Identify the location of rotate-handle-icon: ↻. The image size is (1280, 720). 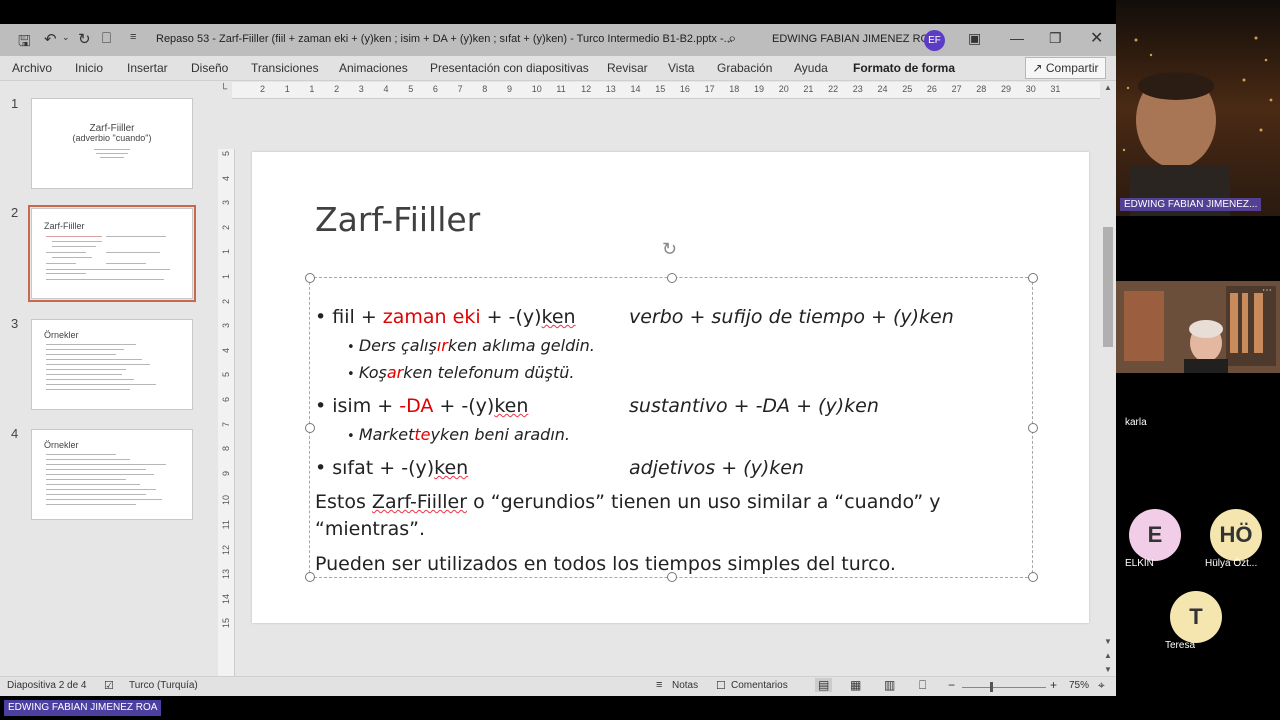
(669, 249).